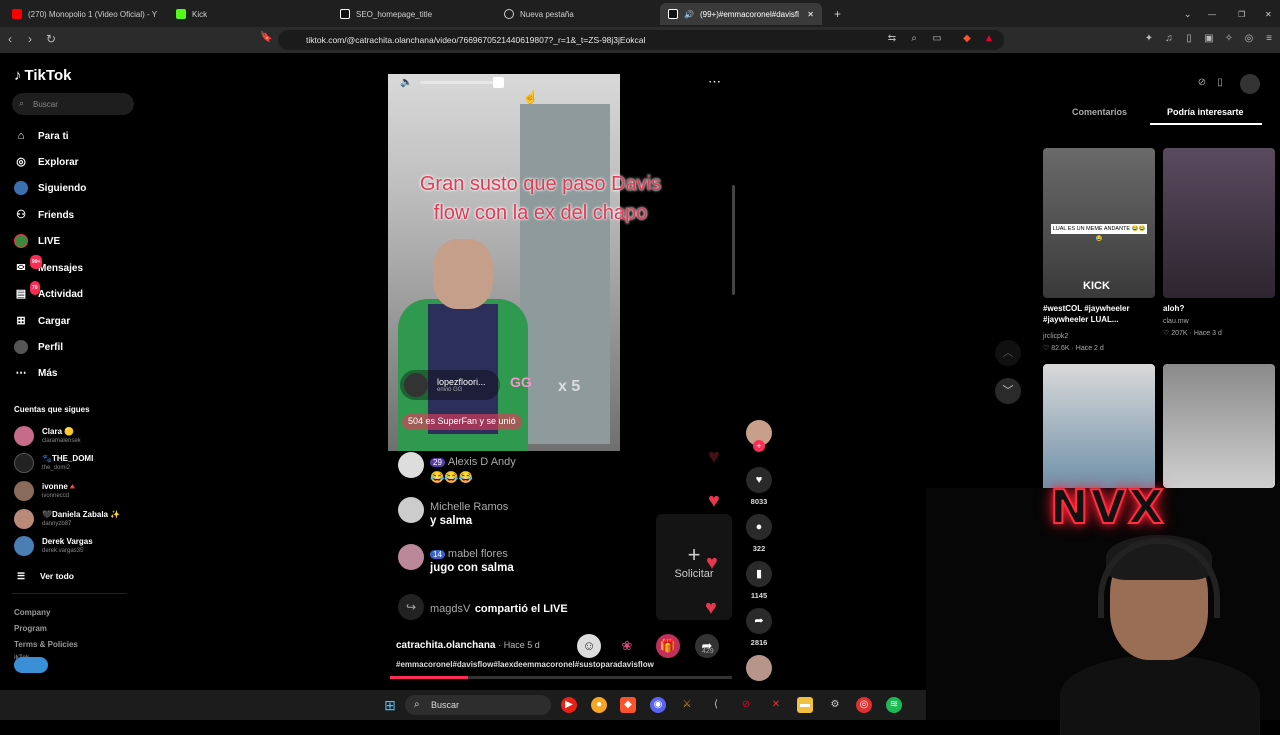  What do you see at coordinates (1184, 14) in the screenshot?
I see `tab-search-chevron-icon: ⌄` at bounding box center [1184, 14].